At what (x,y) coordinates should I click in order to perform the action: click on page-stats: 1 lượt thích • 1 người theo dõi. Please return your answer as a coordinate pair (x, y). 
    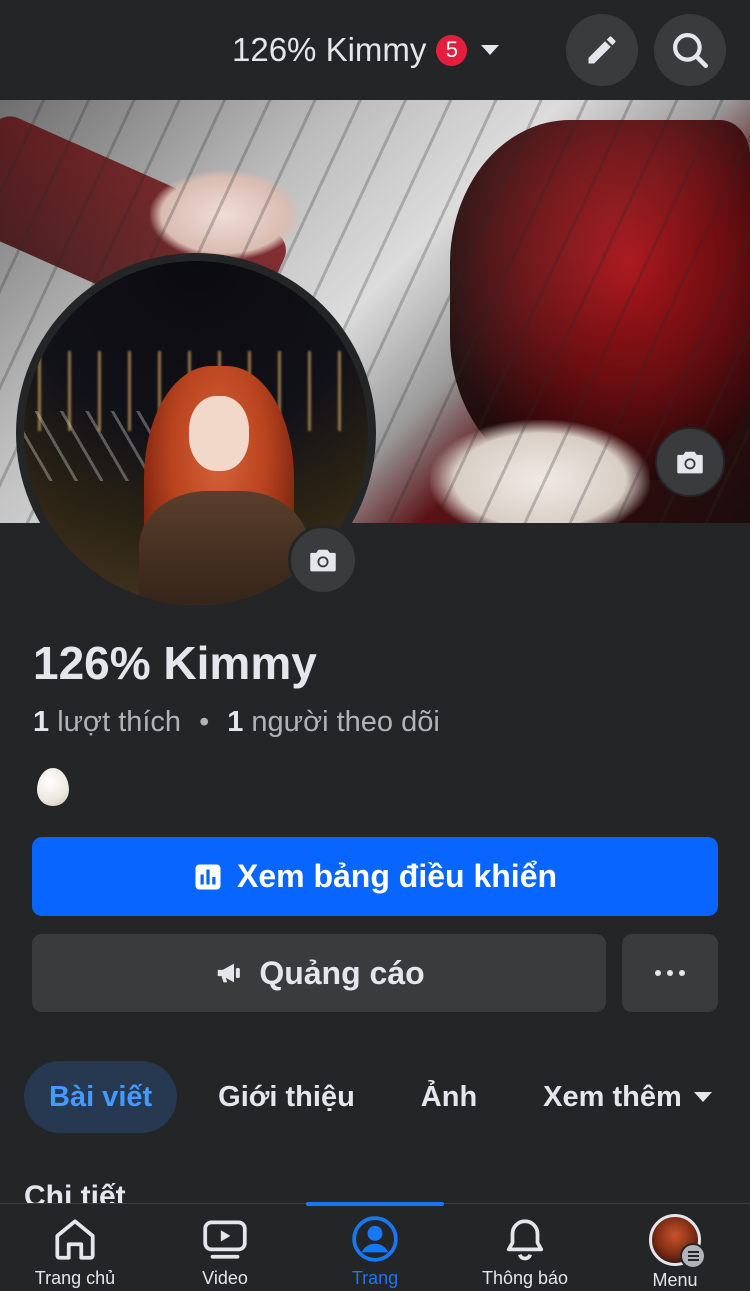
    Looking at the image, I should click on (236, 722).